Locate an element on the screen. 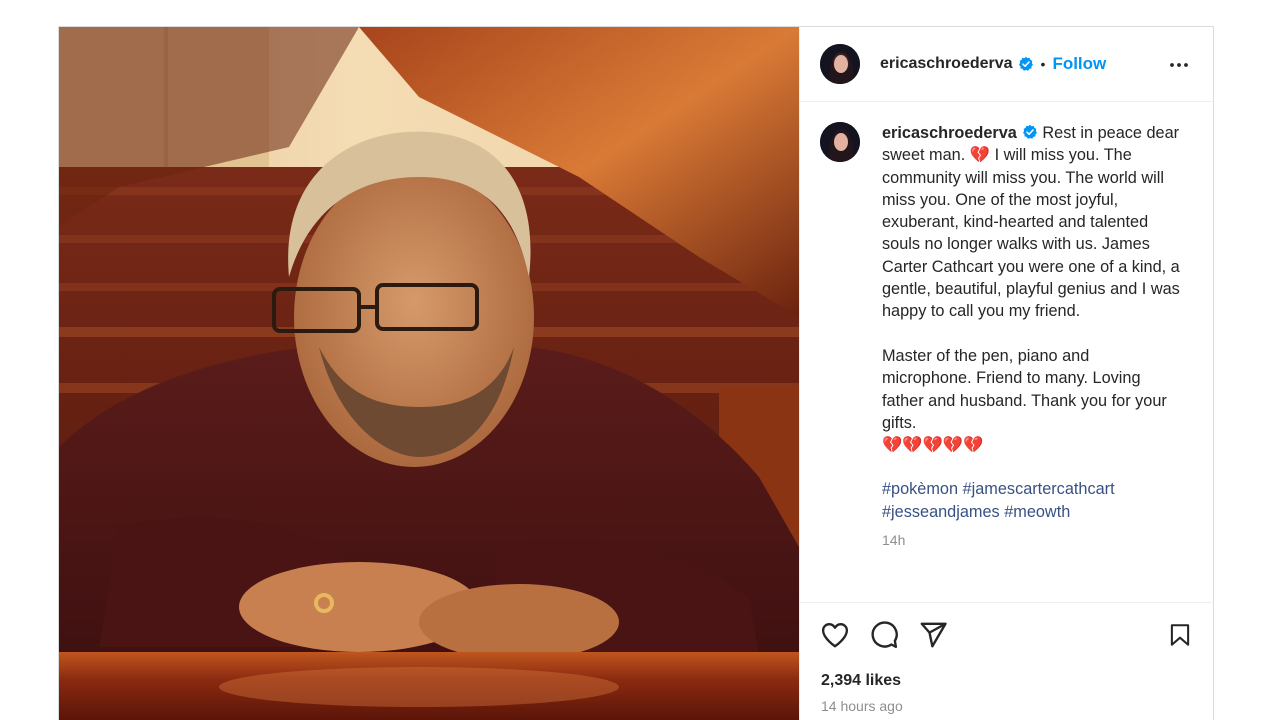 The width and height of the screenshot is (1280, 720). comment-icon is located at coordinates (884, 635).